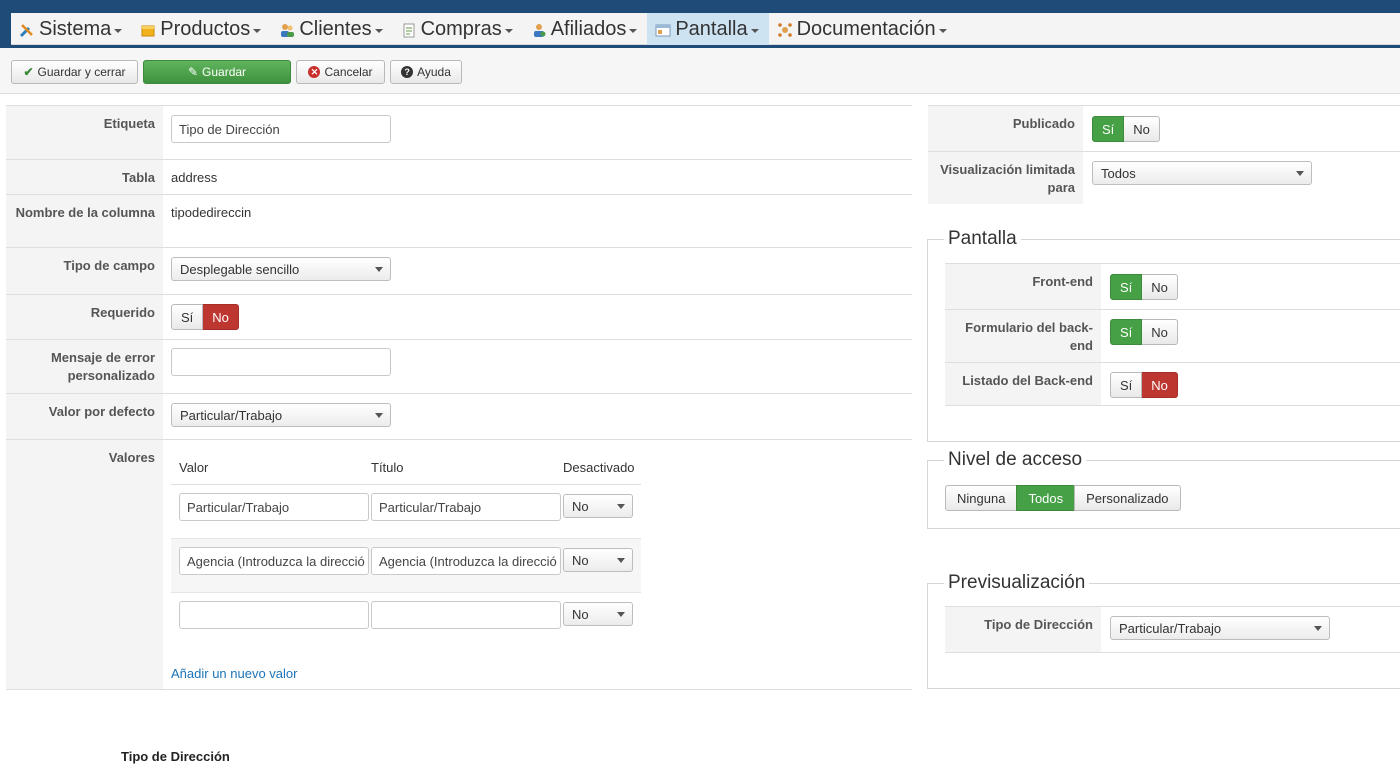 The width and height of the screenshot is (1400, 771). Describe the element at coordinates (84, 366) in the screenshot. I see `field-label: Mensaje de error personalizado` at that location.